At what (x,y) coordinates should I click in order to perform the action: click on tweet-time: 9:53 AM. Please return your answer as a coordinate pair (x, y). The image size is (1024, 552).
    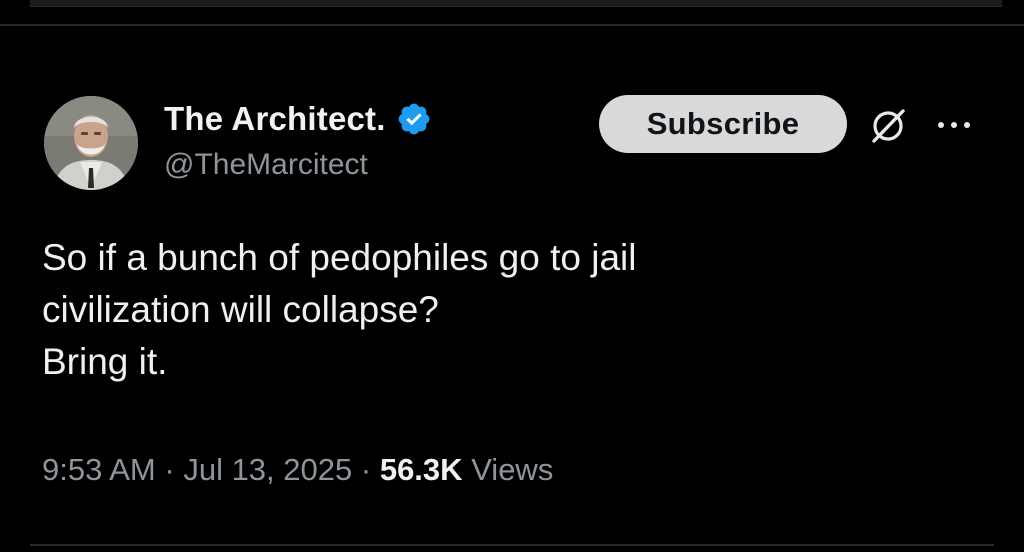
    Looking at the image, I should click on (99, 469).